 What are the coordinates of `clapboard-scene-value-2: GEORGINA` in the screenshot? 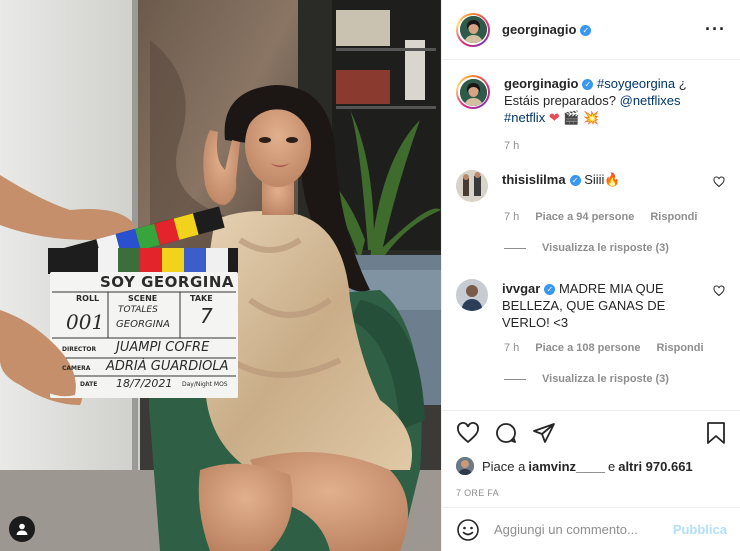 It's located at (143, 324).